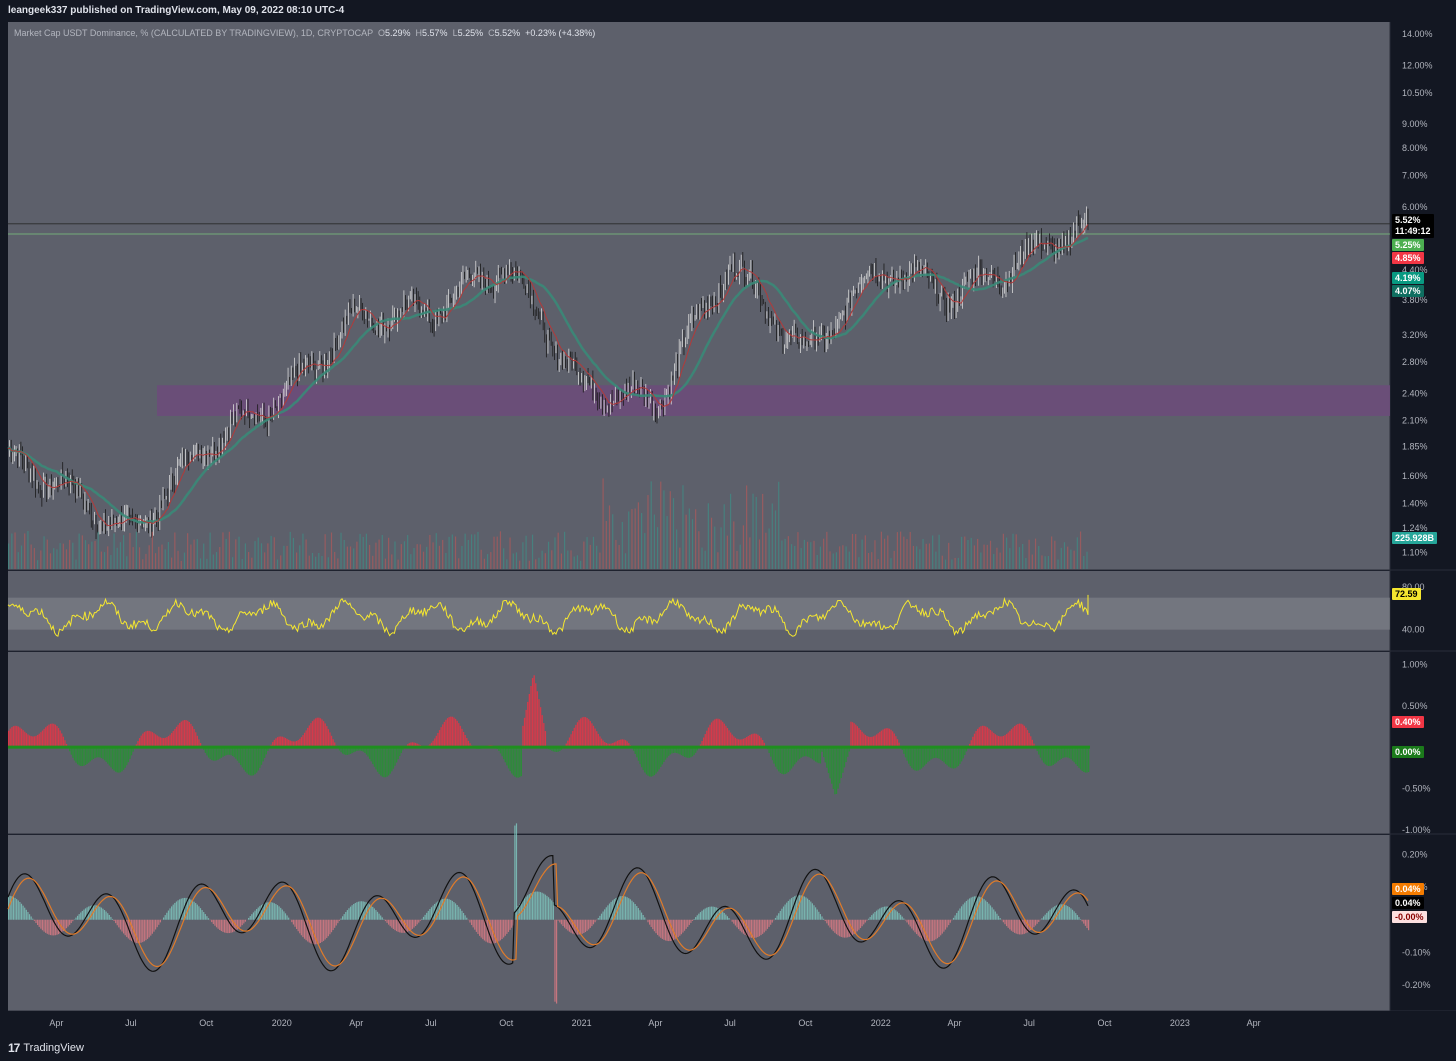 Image resolution: width=1456 pixels, height=1061 pixels. Describe the element at coordinates (1415, 706) in the screenshot. I see `histogram-tick-label: 0.50%` at that location.